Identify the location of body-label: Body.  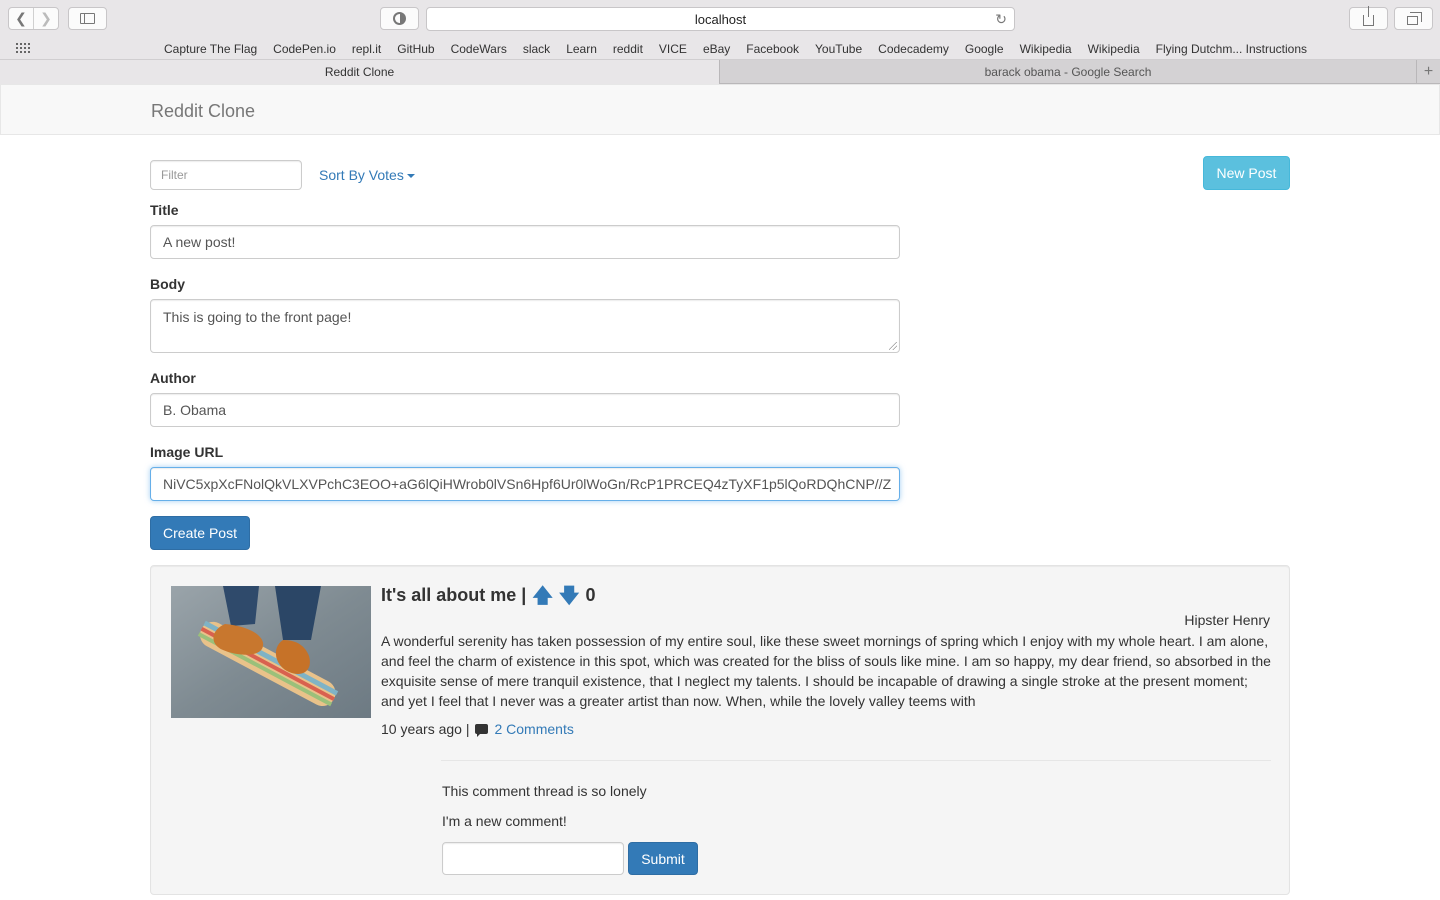
(167, 284).